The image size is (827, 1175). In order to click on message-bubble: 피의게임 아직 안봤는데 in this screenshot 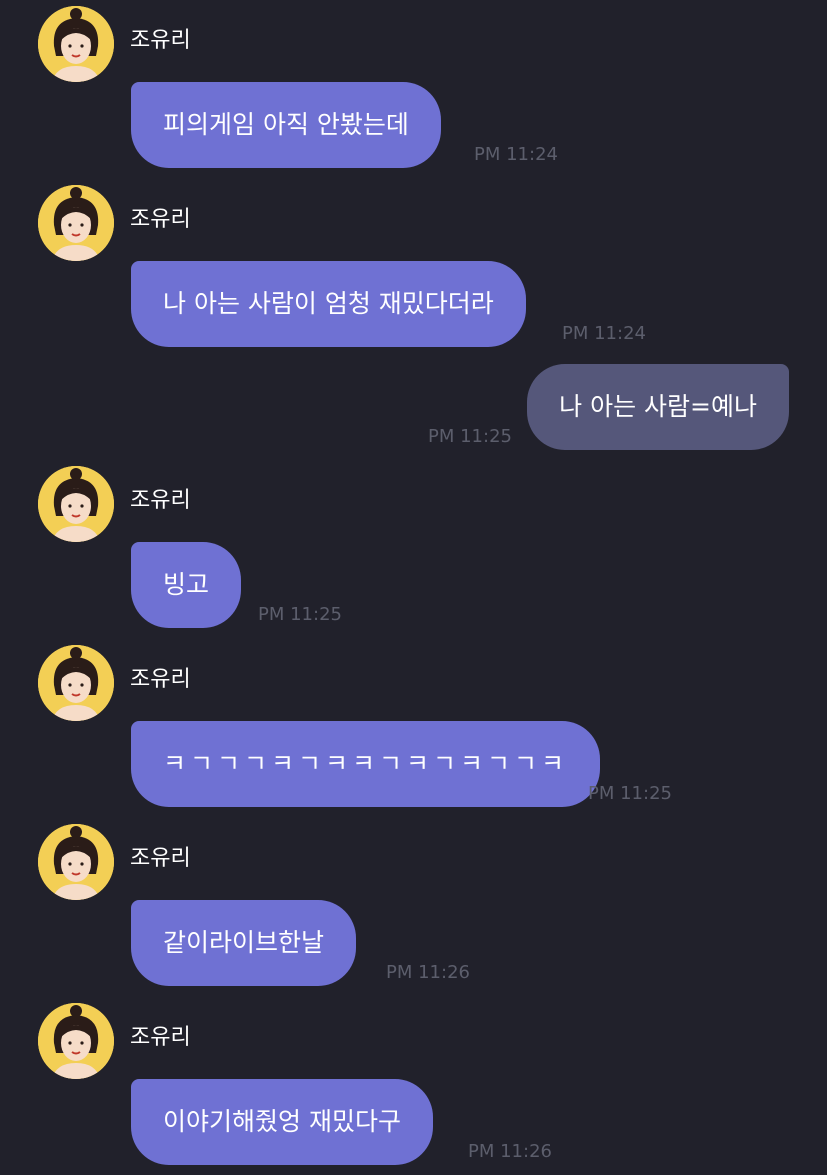, I will do `click(286, 125)`.